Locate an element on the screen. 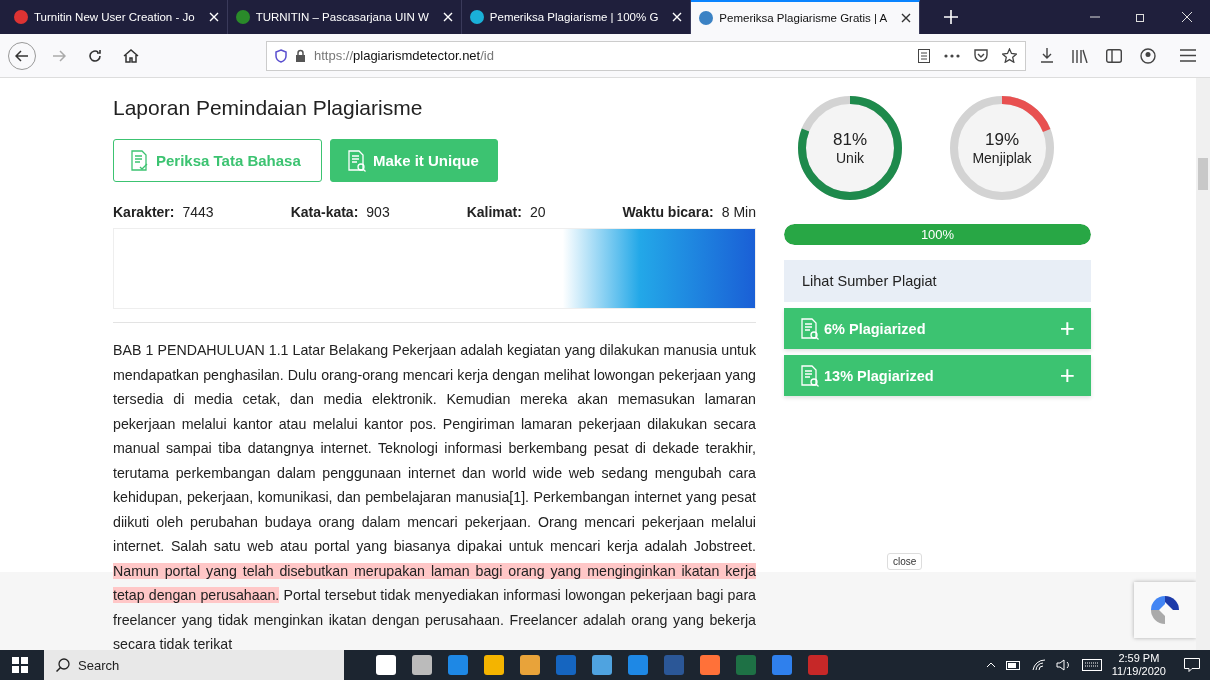  download-icon is located at coordinates (1047, 55).